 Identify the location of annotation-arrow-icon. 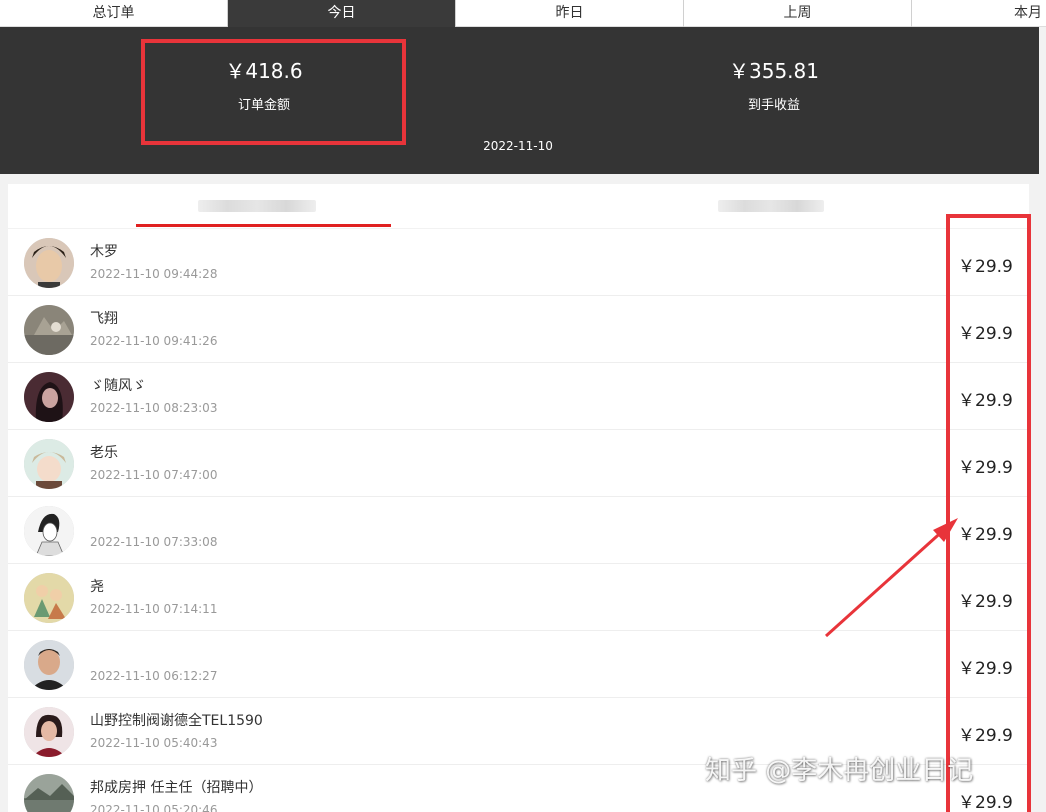
(891, 578).